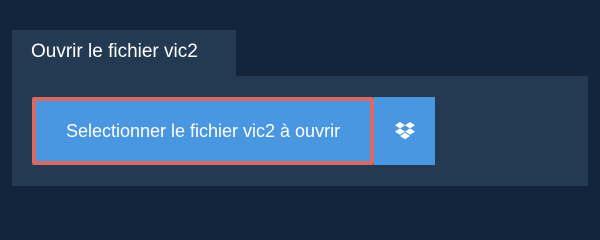 This screenshot has width=600, height=240. Describe the element at coordinates (114, 51) in the screenshot. I see `tab-label: Ouvrir le fichier vic2` at that location.